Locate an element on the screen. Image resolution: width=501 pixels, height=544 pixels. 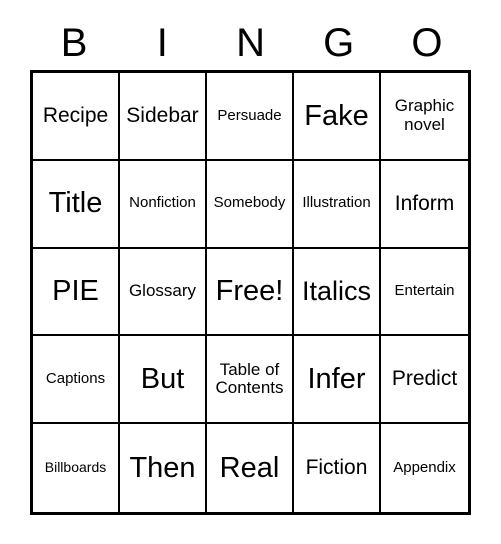
bingo-cell-n2: Somebody is located at coordinates (250, 204).